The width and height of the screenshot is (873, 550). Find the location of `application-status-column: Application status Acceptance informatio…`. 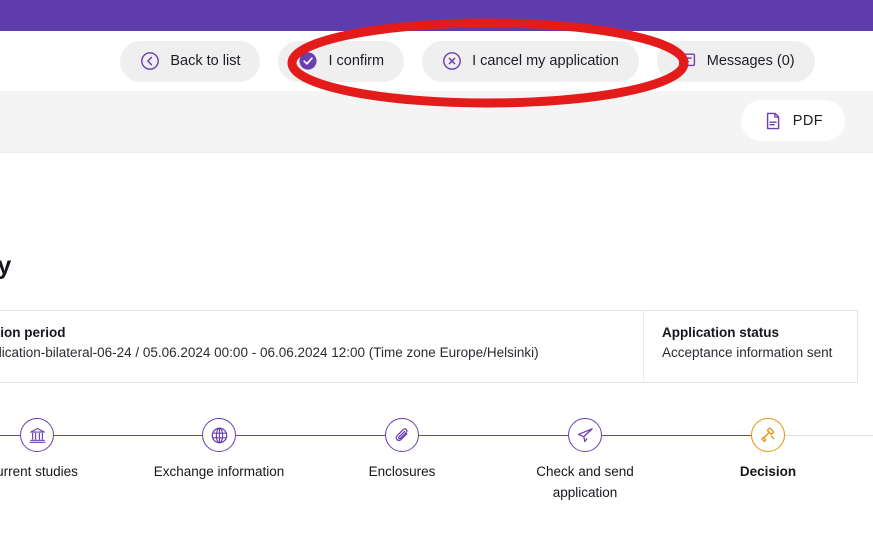

application-status-column: Application status Acceptance informatio… is located at coordinates (751, 346).